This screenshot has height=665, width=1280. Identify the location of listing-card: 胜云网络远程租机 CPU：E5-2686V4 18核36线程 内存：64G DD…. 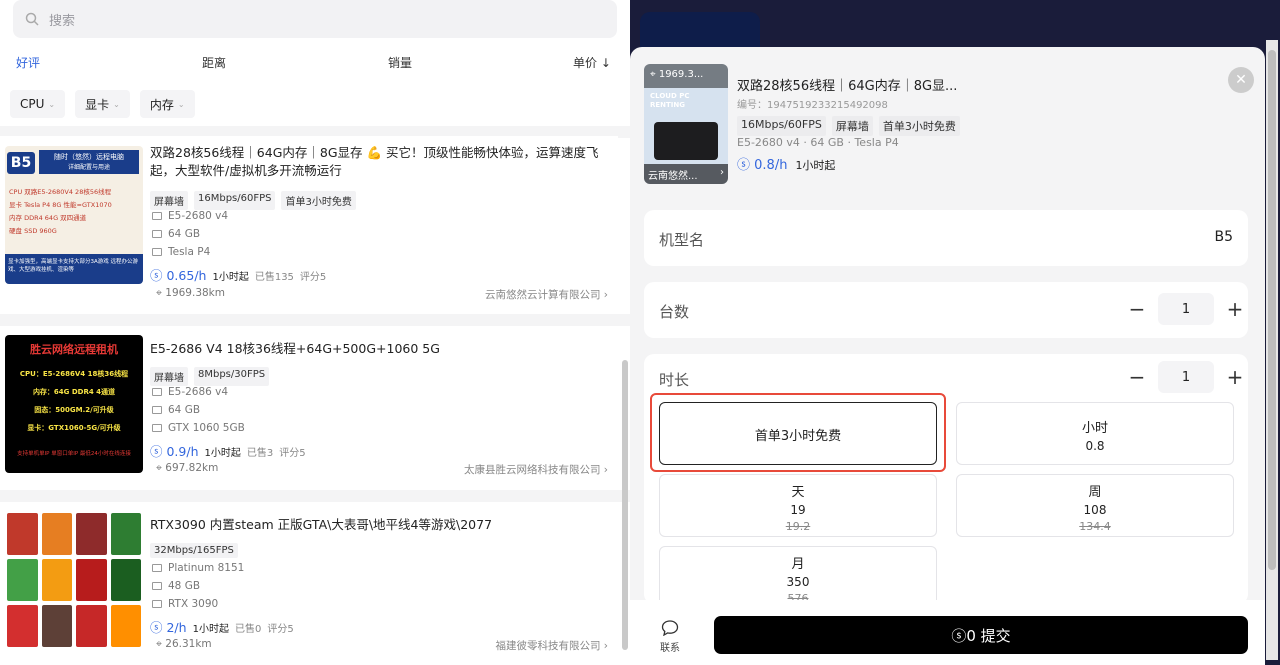
(309, 406).